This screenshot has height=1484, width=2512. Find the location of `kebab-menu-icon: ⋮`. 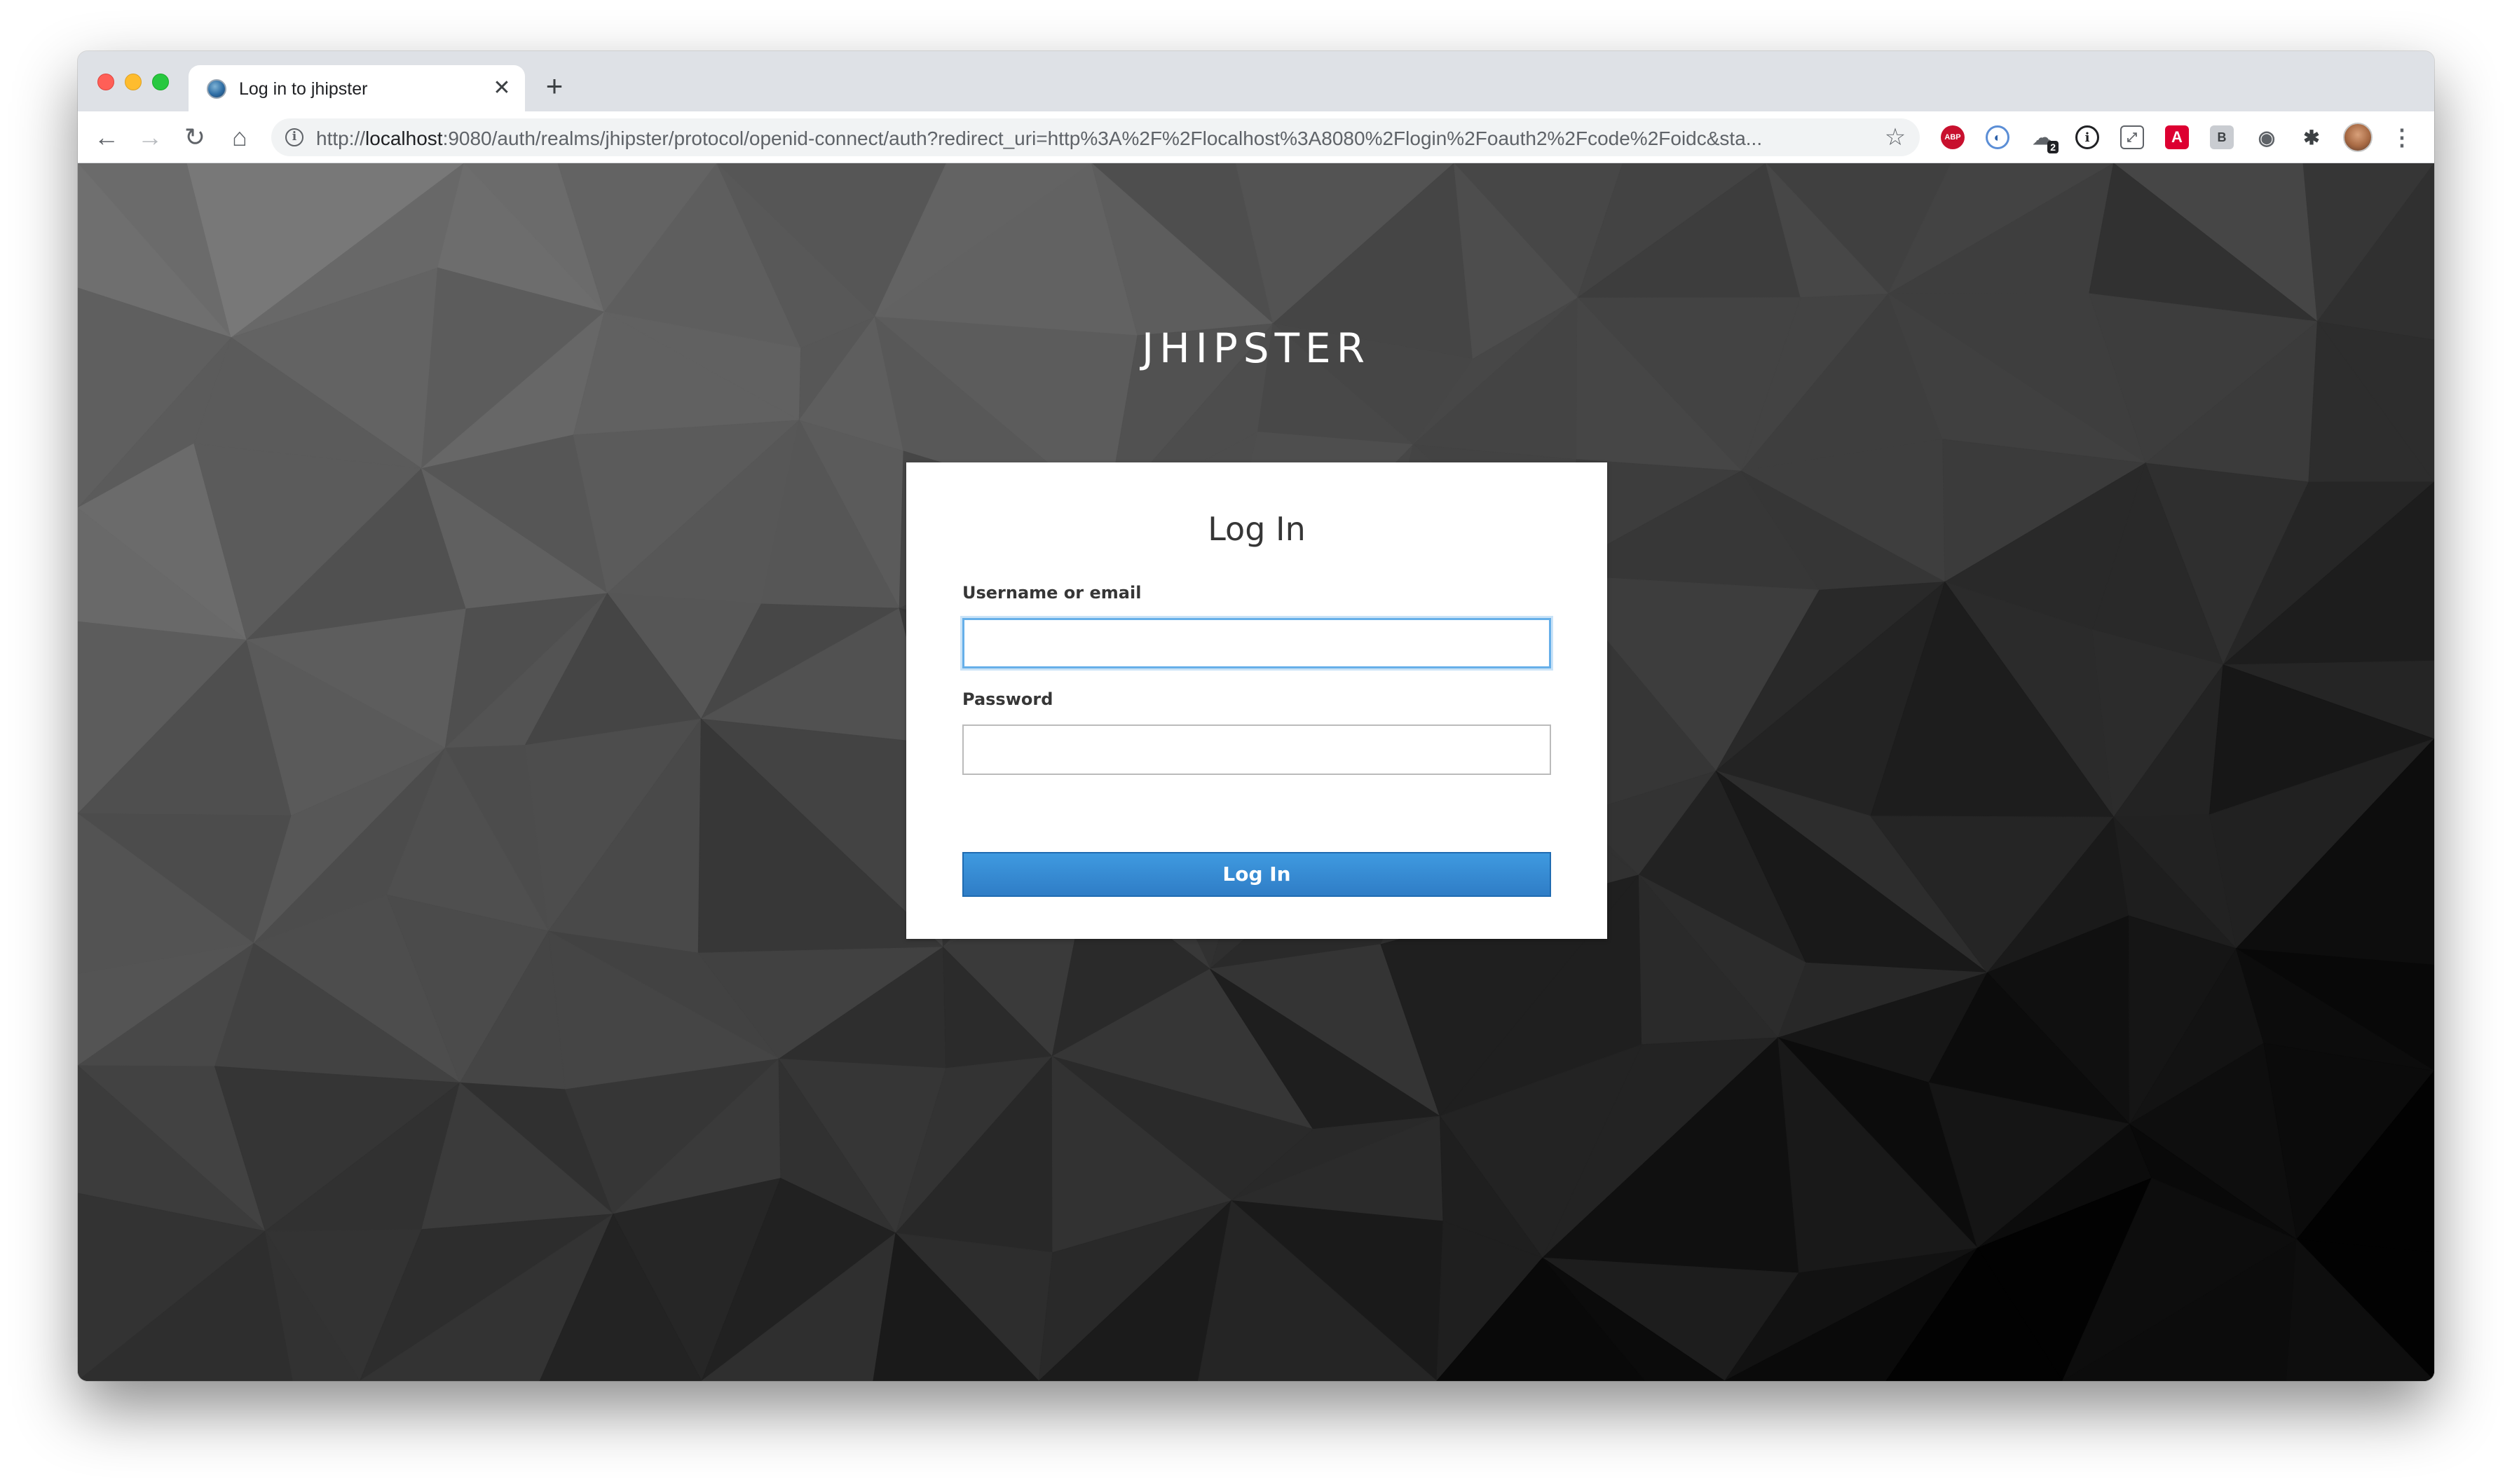

kebab-menu-icon: ⋮ is located at coordinates (2402, 137).